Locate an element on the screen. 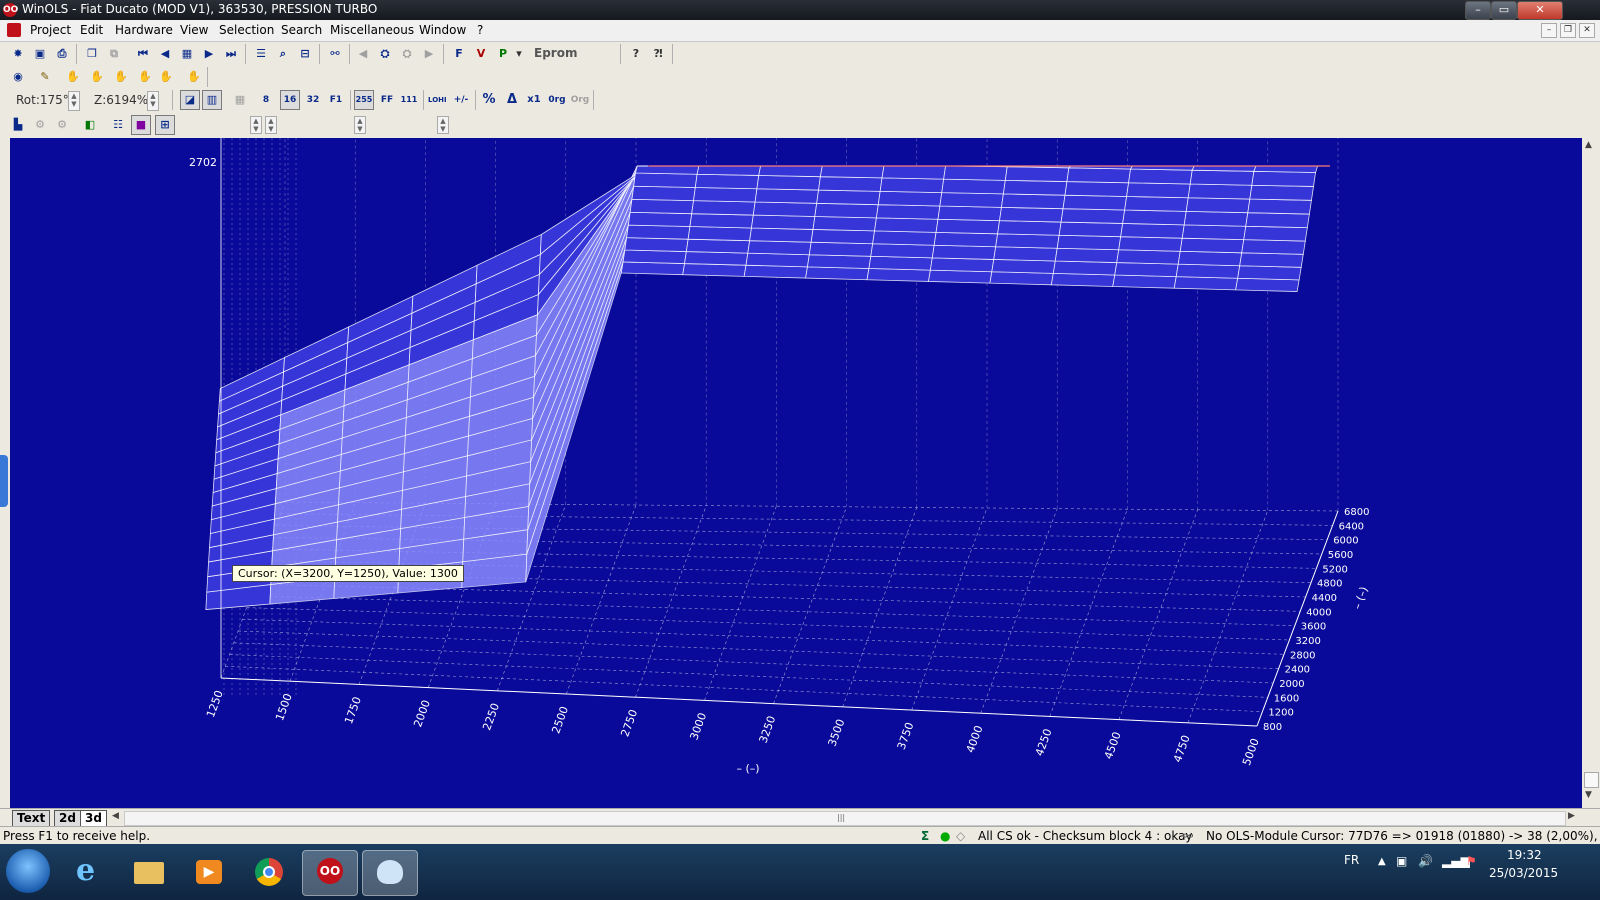  links-icon: ⚯ is located at coordinates (335, 54).